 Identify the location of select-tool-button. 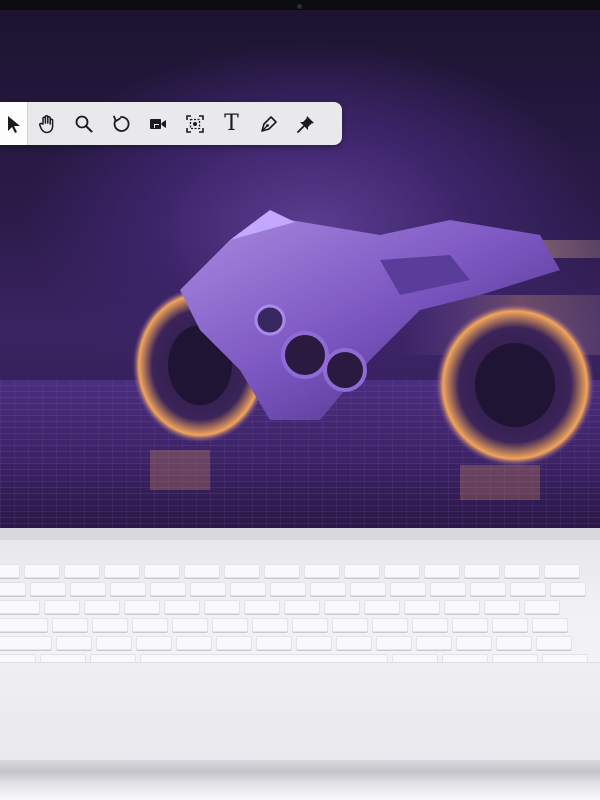
(14, 123).